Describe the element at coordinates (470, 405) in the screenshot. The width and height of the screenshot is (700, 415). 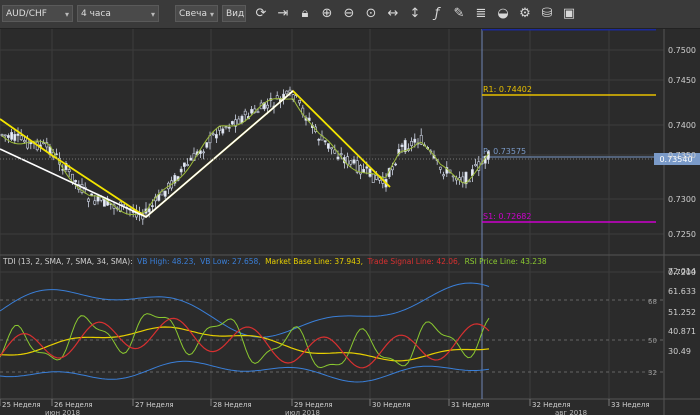
I see `week-label: 31 Неделя` at that location.